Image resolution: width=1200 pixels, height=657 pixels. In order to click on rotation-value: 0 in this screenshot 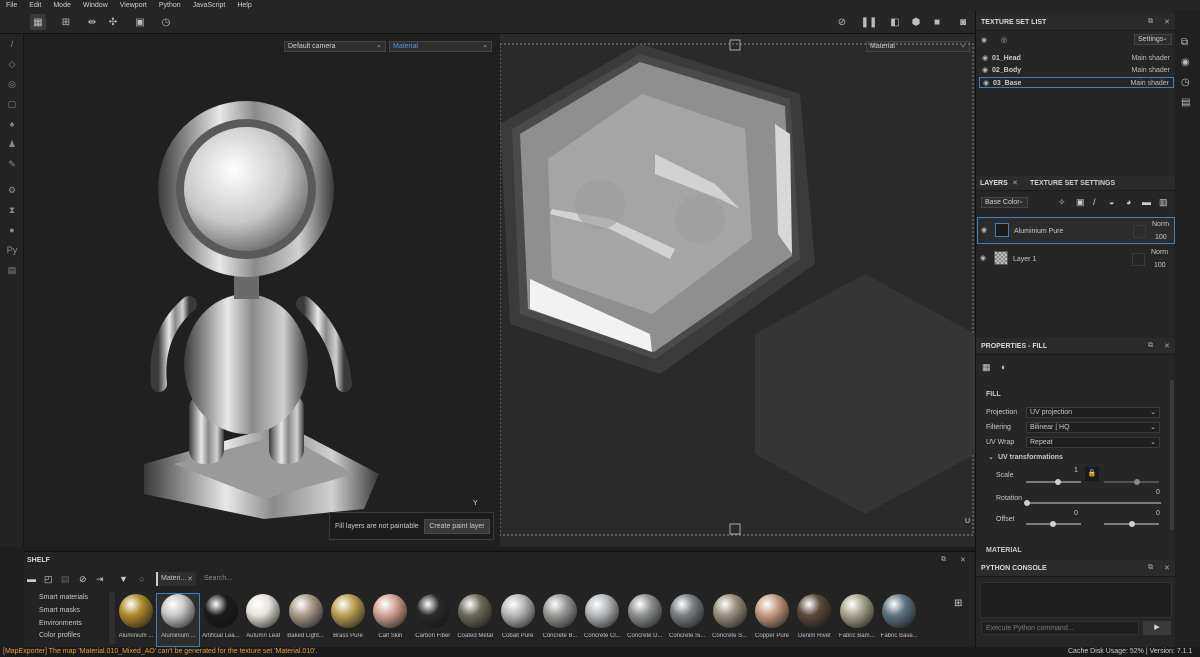, I will do `click(1158, 492)`.